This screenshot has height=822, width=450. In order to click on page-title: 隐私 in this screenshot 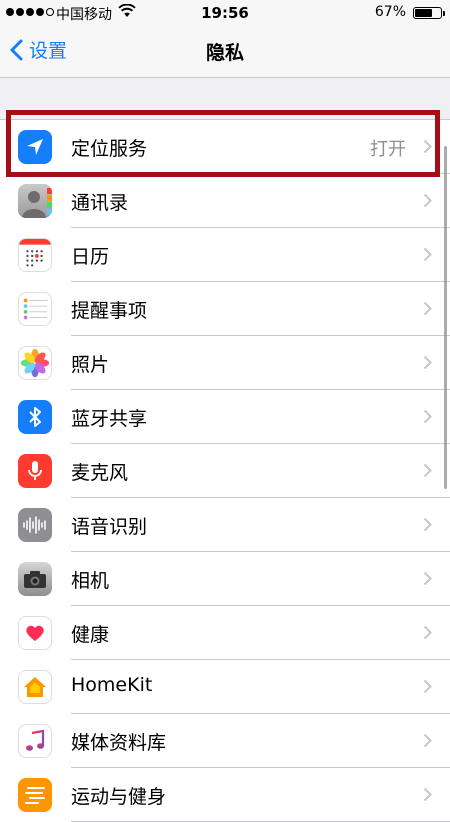, I will do `click(224, 53)`.